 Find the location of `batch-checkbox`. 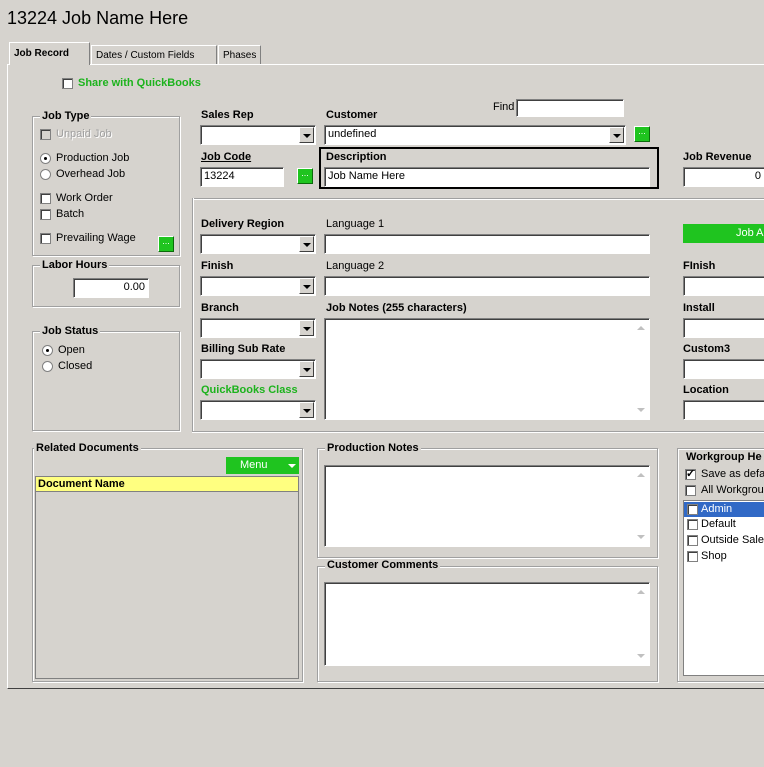

batch-checkbox is located at coordinates (45, 214).